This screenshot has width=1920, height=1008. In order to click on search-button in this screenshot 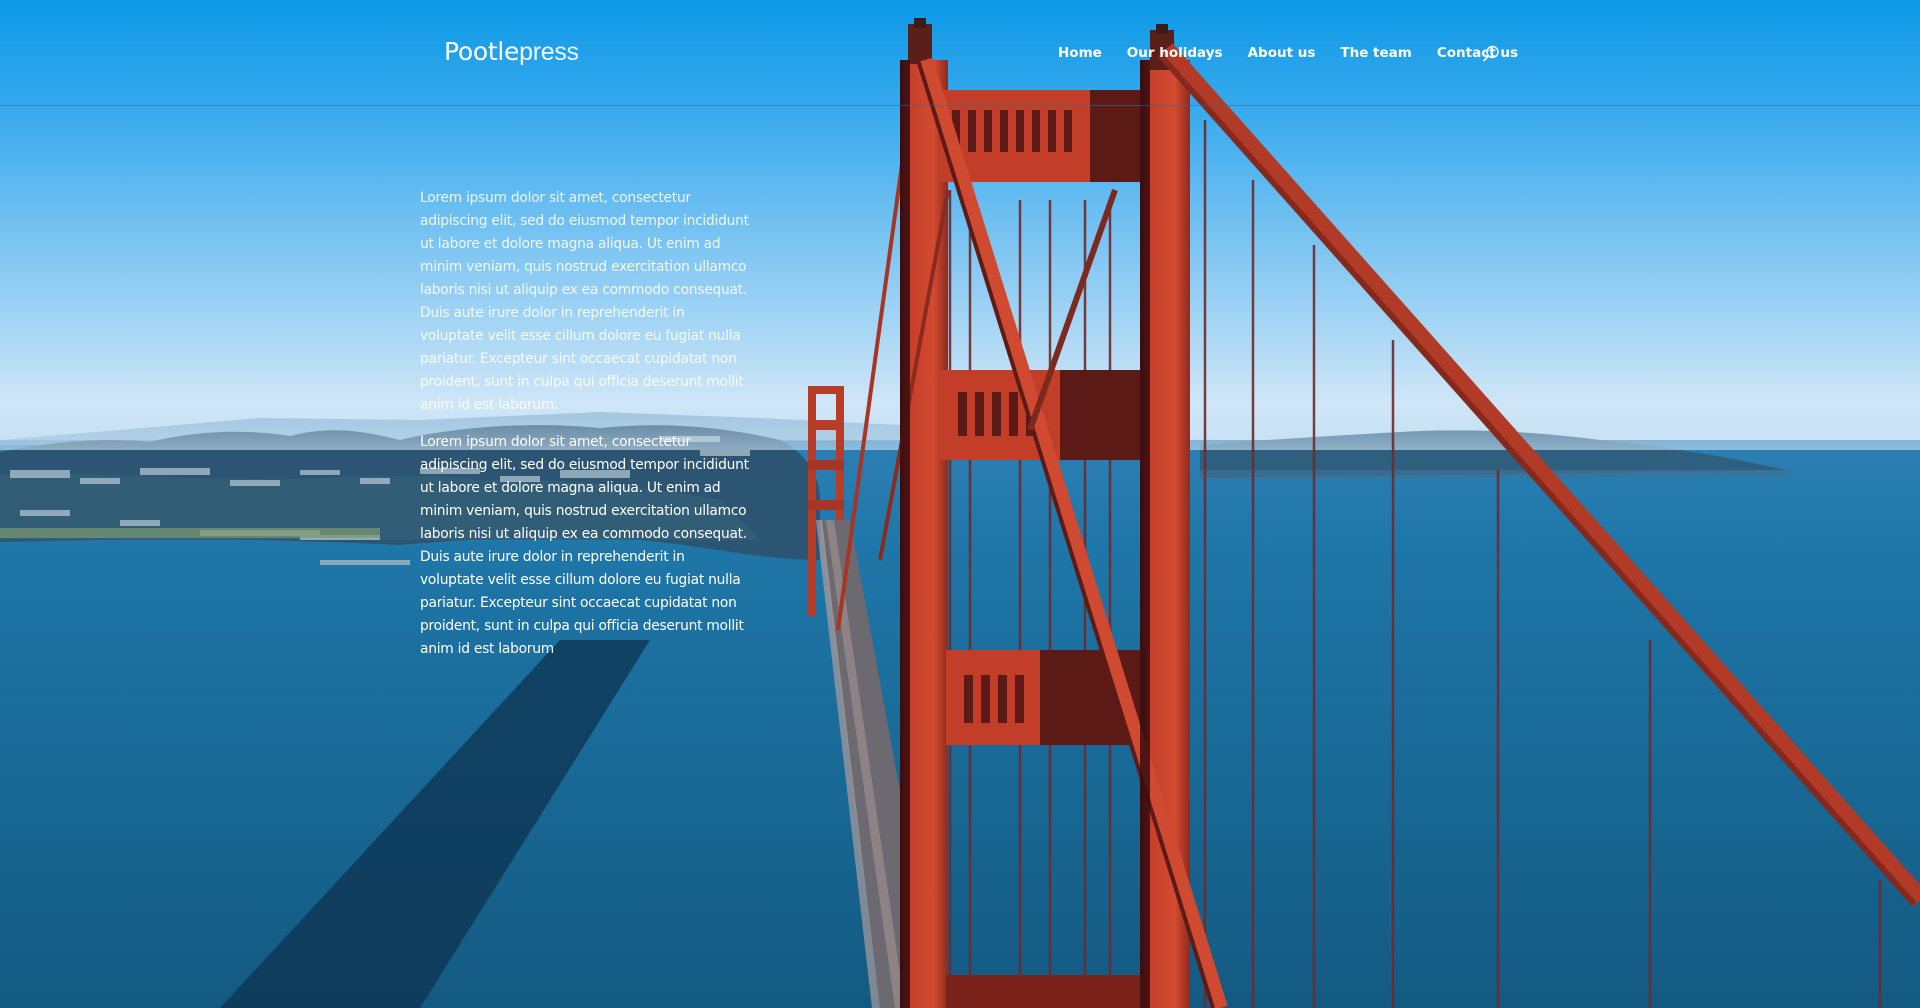, I will do `click(1491, 54)`.